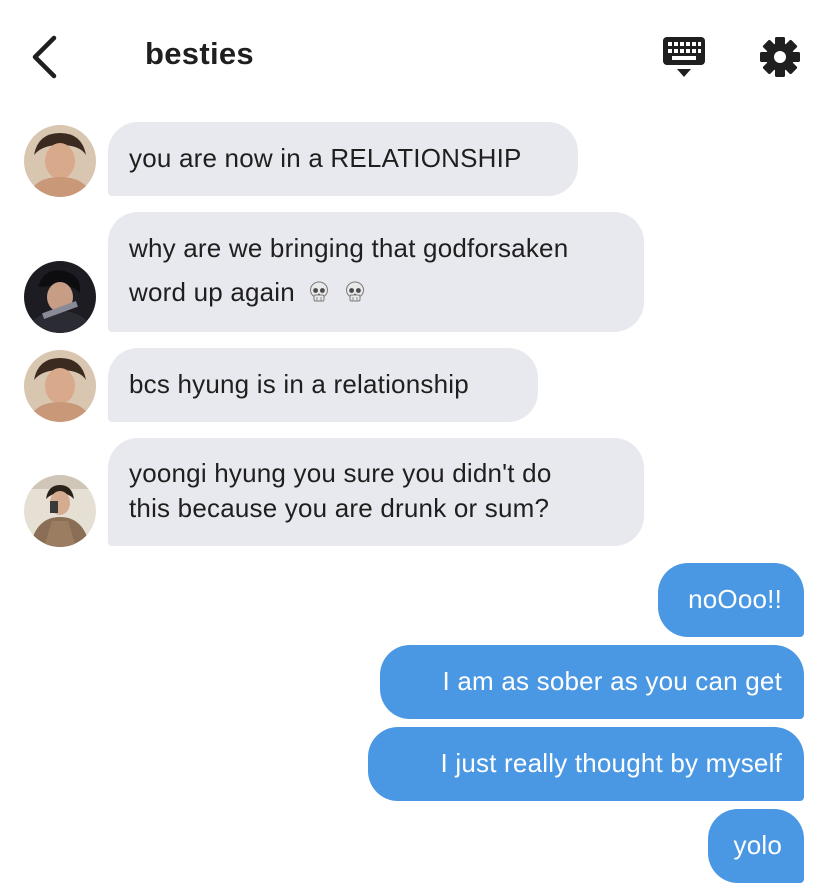 This screenshot has width=828, height=885. Describe the element at coordinates (212, 292) in the screenshot. I see `message-text: word up again` at that location.